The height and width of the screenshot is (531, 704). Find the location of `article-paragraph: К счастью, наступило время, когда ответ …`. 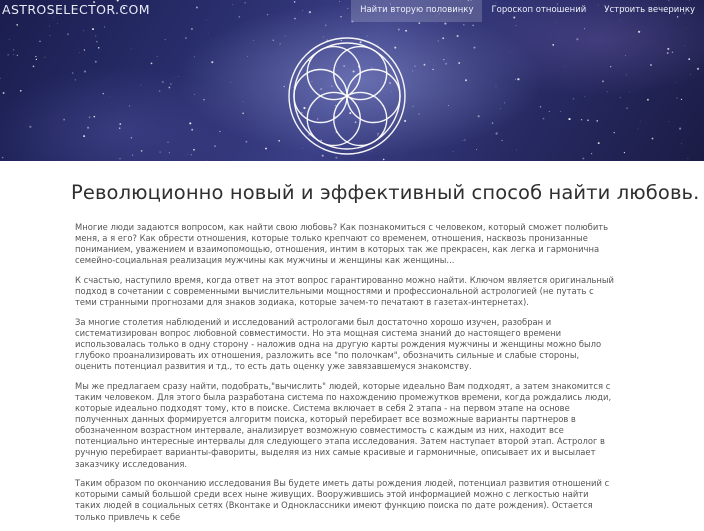

article-paragraph: К счастью, наступило время, когда ответ … is located at coordinates (345, 291).